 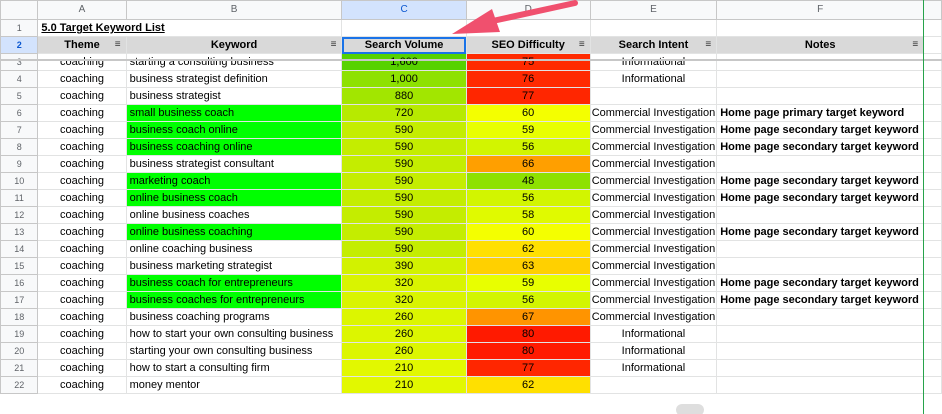 I want to click on row-number: 20, so click(x=19, y=351).